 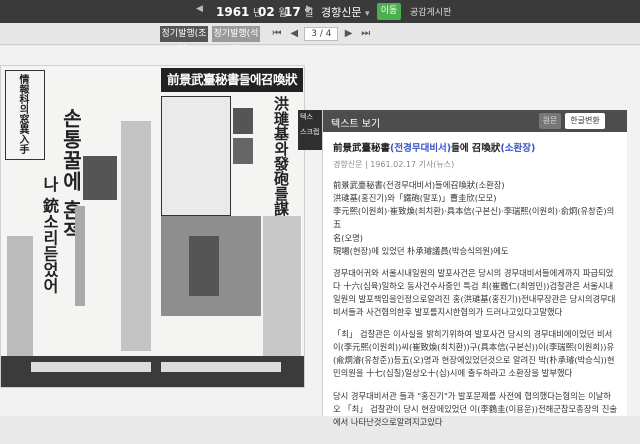 I want to click on total-pages: / 4, so click(x=325, y=34).